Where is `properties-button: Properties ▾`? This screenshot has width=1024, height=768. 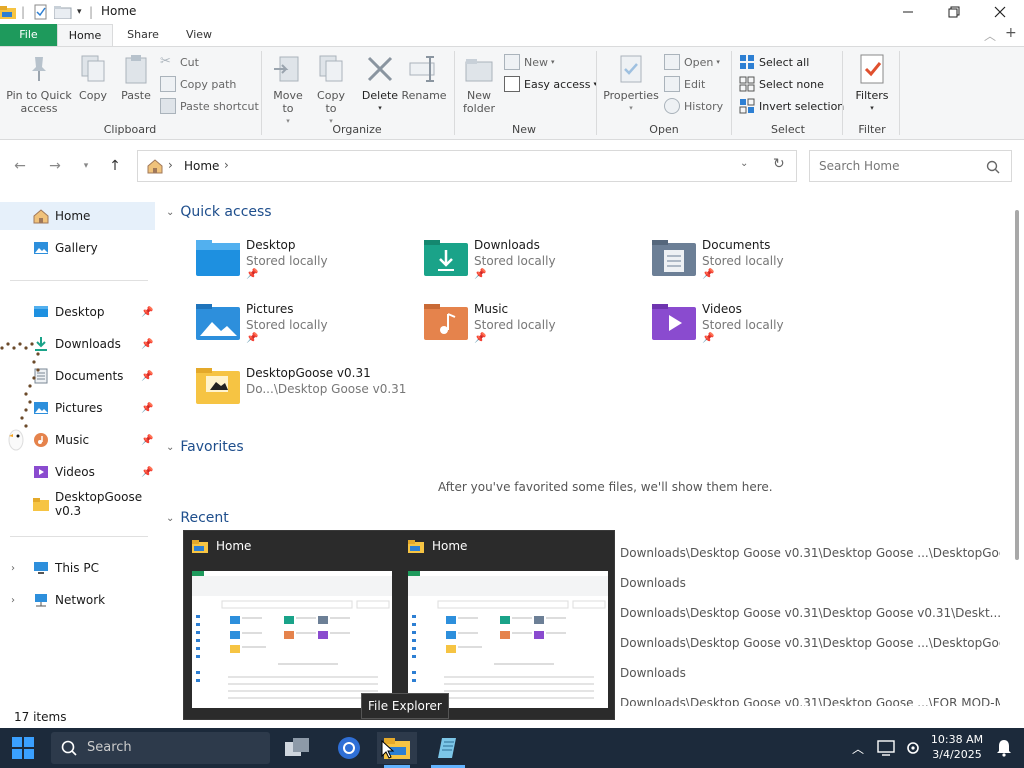 properties-button: Properties ▾ is located at coordinates (631, 84).